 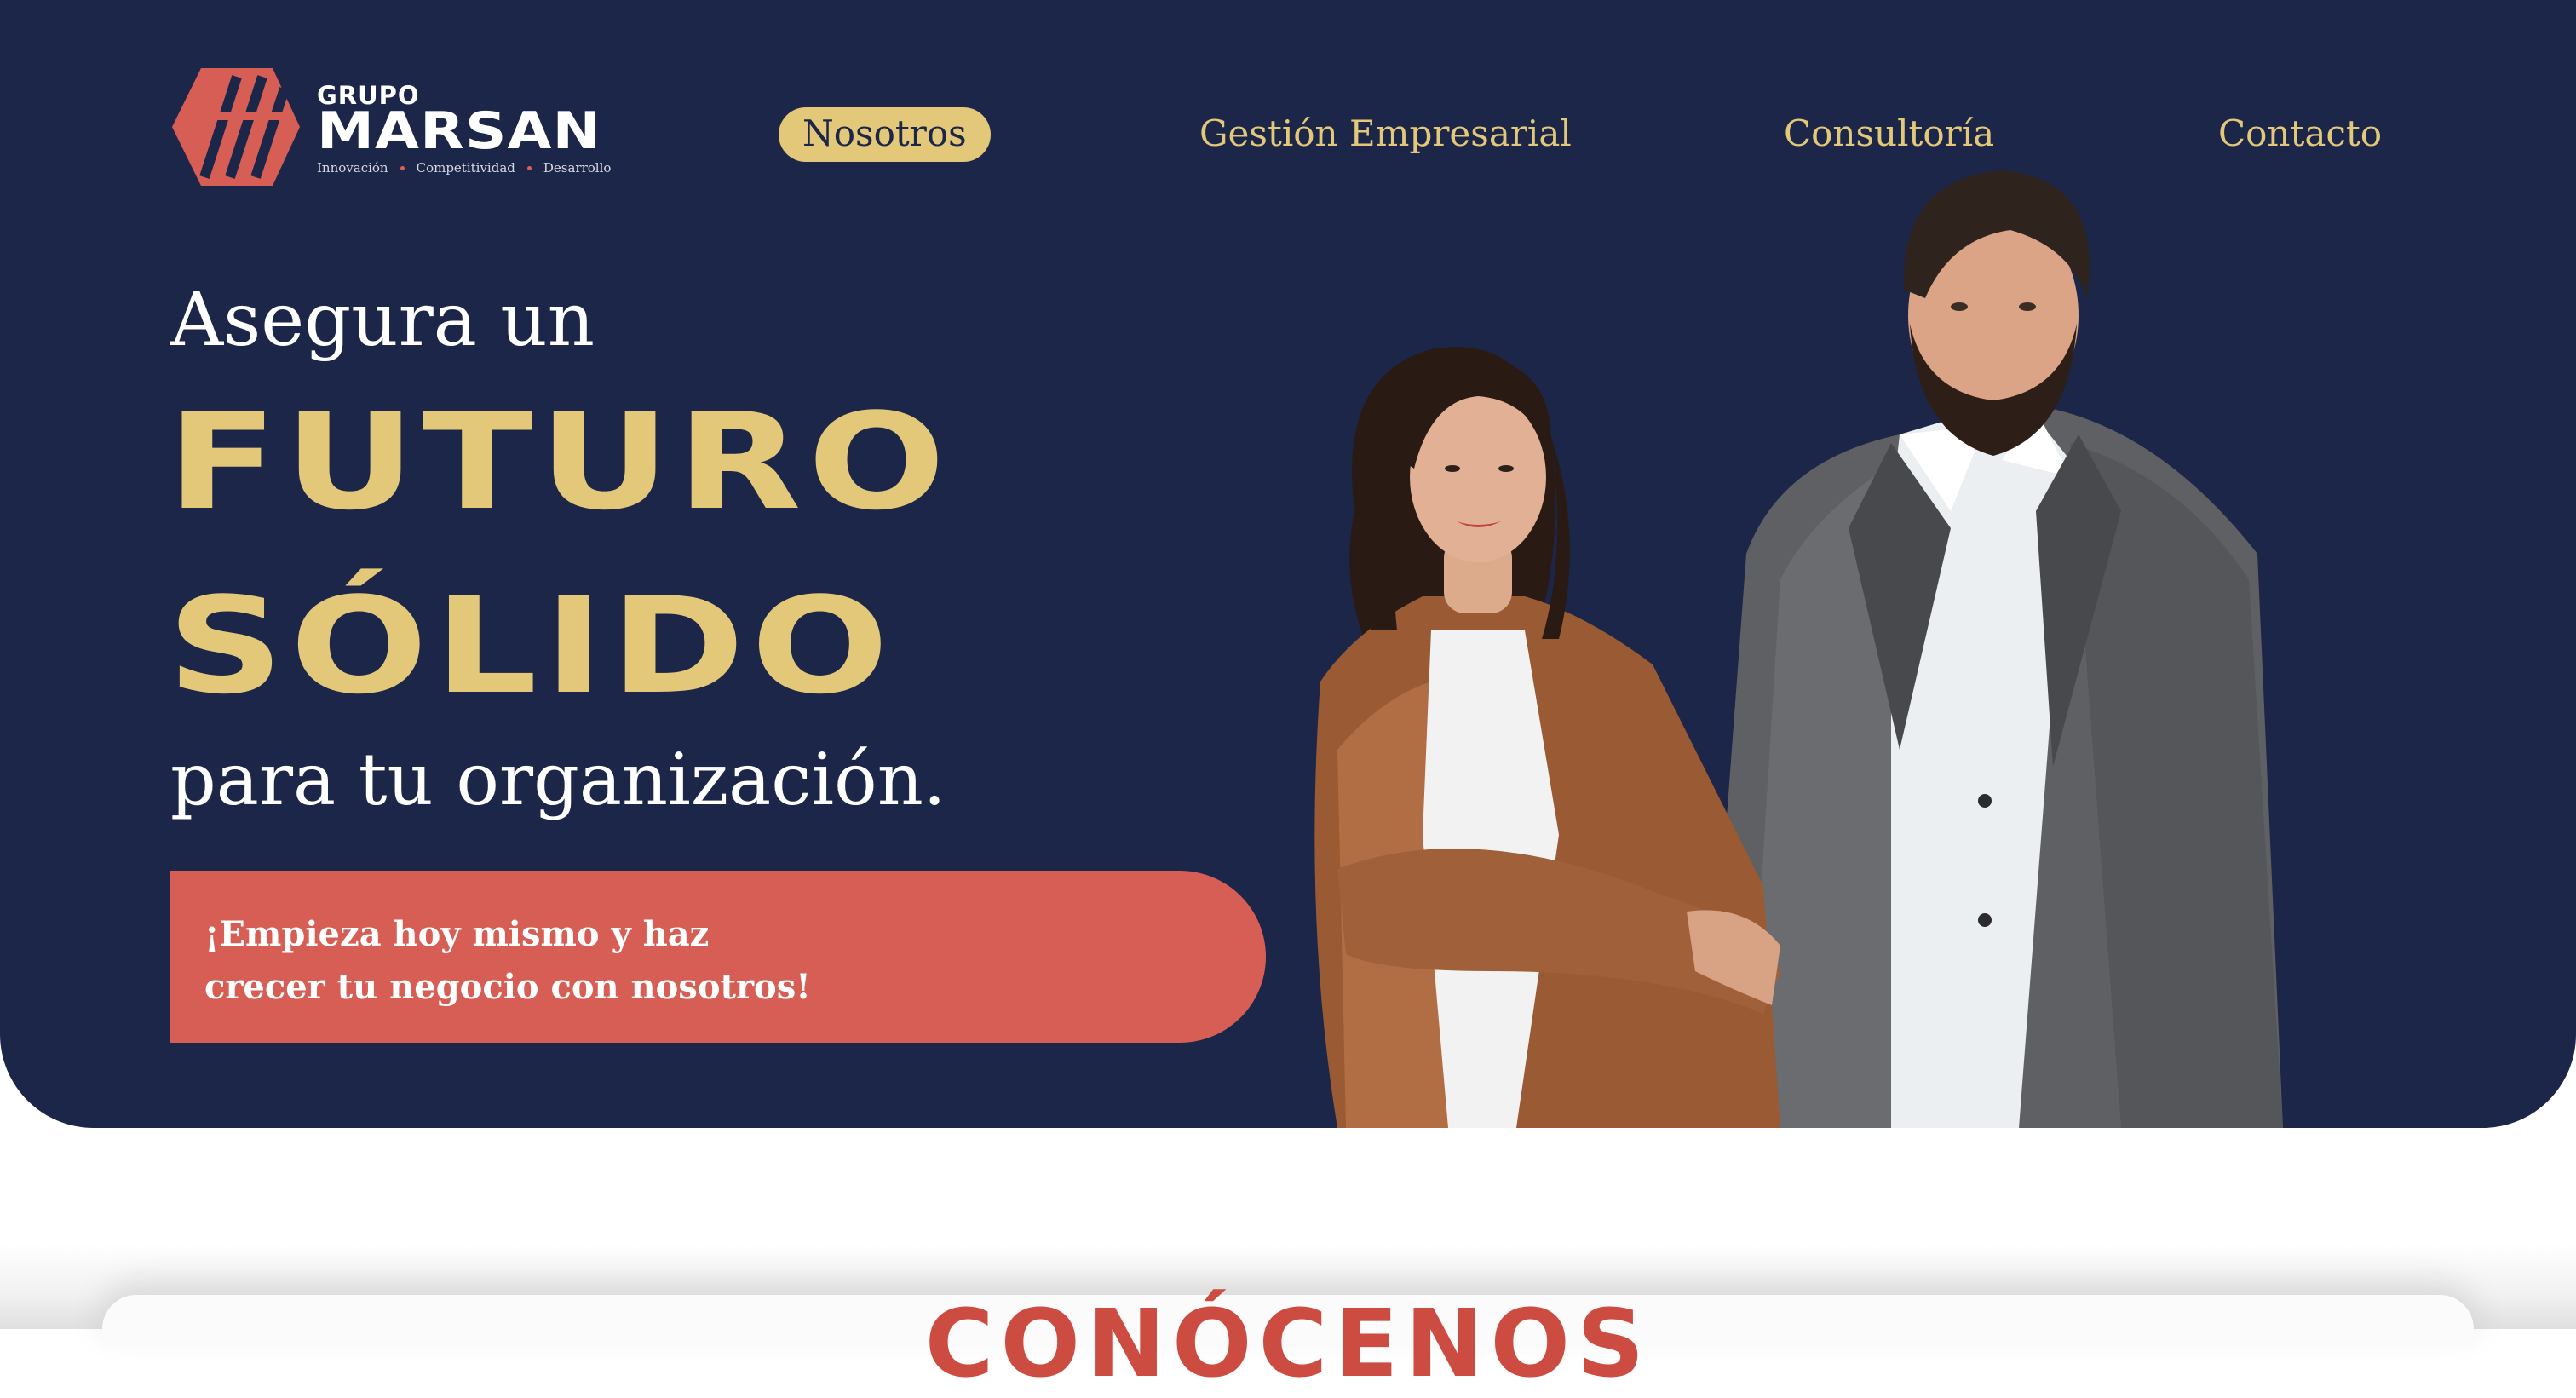 I want to click on section-title-conocenos: CONÓCENOS, so click(x=1288, y=1343).